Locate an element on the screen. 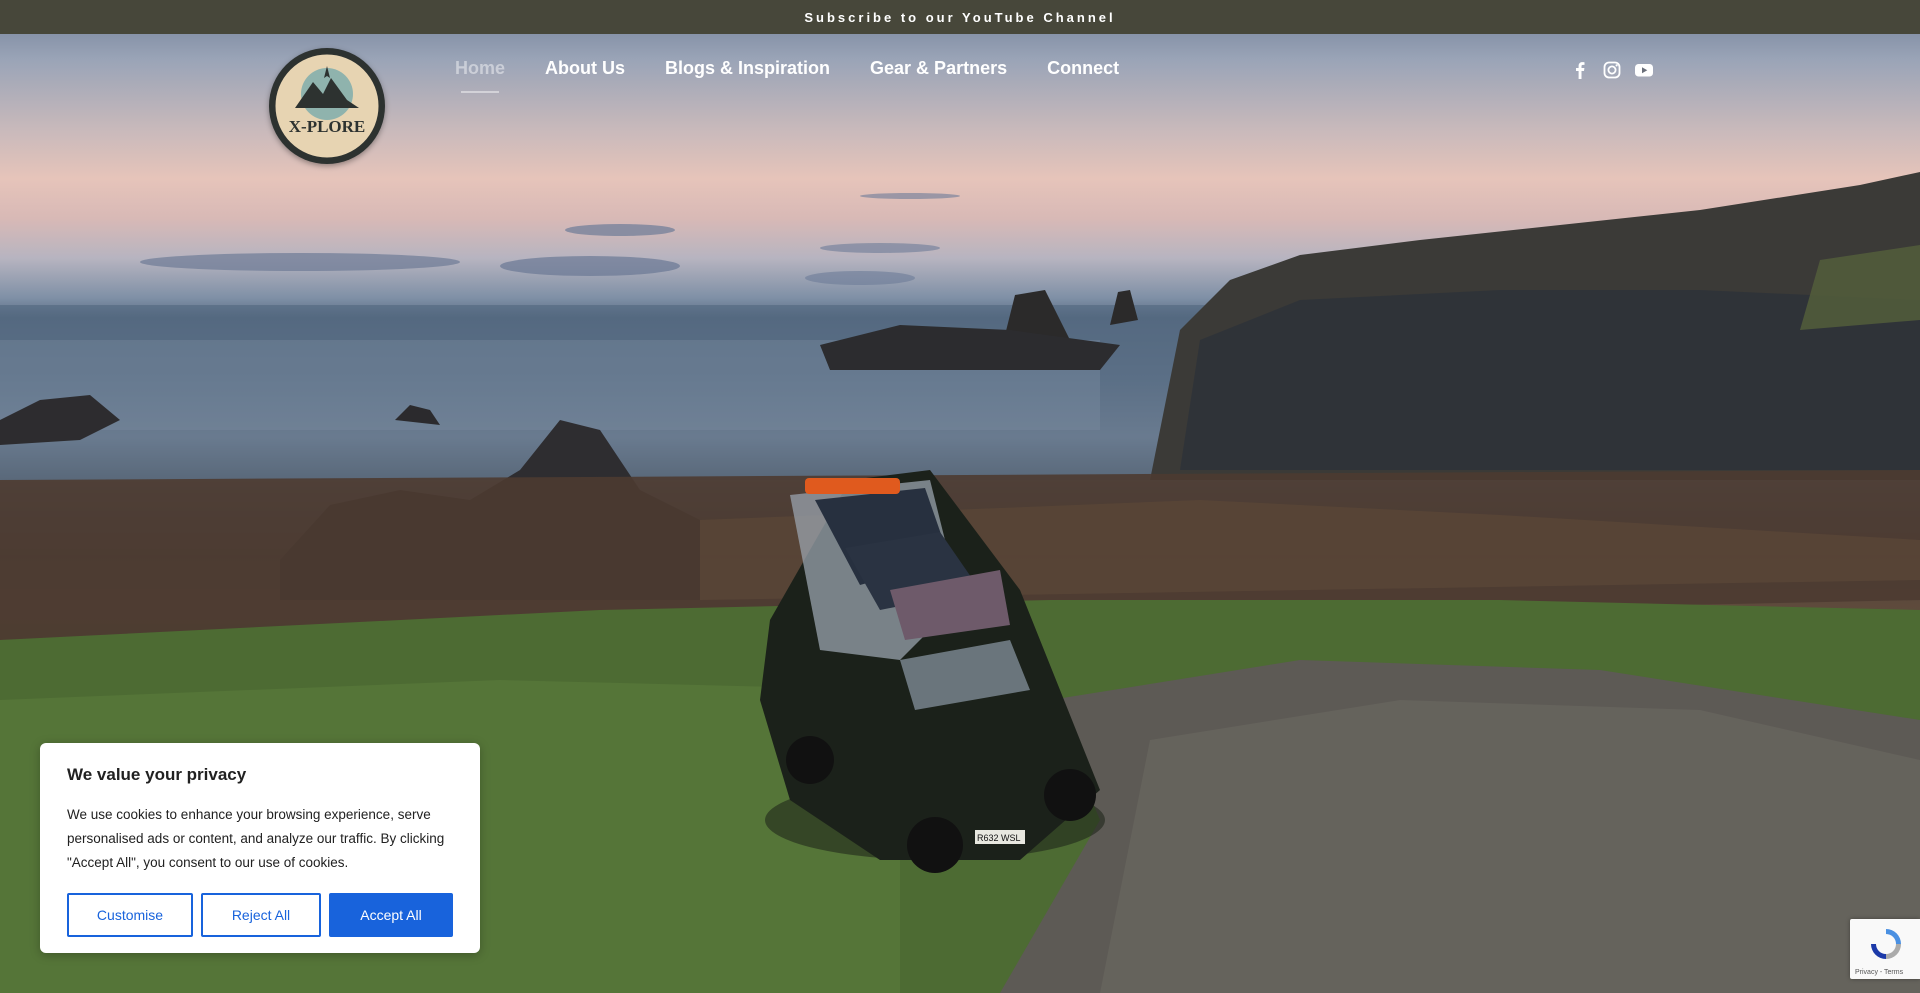 The width and height of the screenshot is (1920, 993). customise-button: Customise is located at coordinates (130, 915).